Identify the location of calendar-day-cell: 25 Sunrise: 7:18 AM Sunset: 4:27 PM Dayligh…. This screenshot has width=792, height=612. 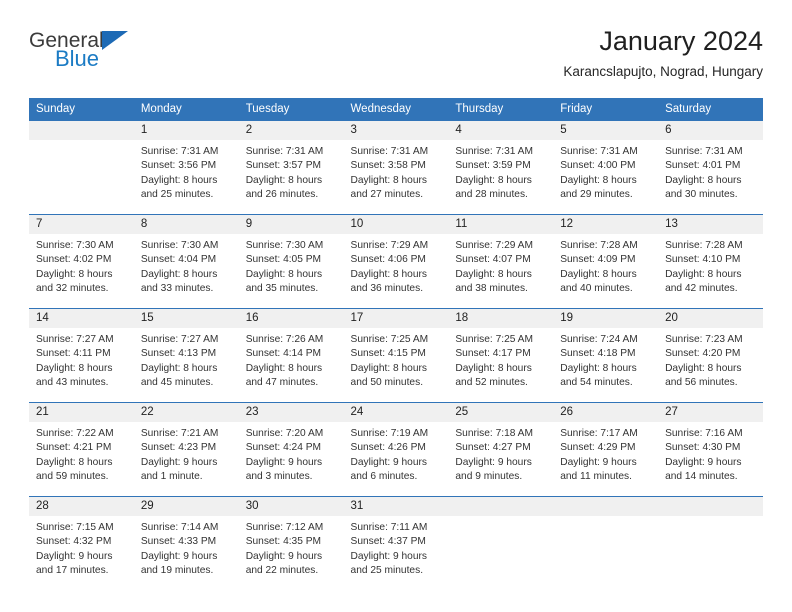
(501, 449).